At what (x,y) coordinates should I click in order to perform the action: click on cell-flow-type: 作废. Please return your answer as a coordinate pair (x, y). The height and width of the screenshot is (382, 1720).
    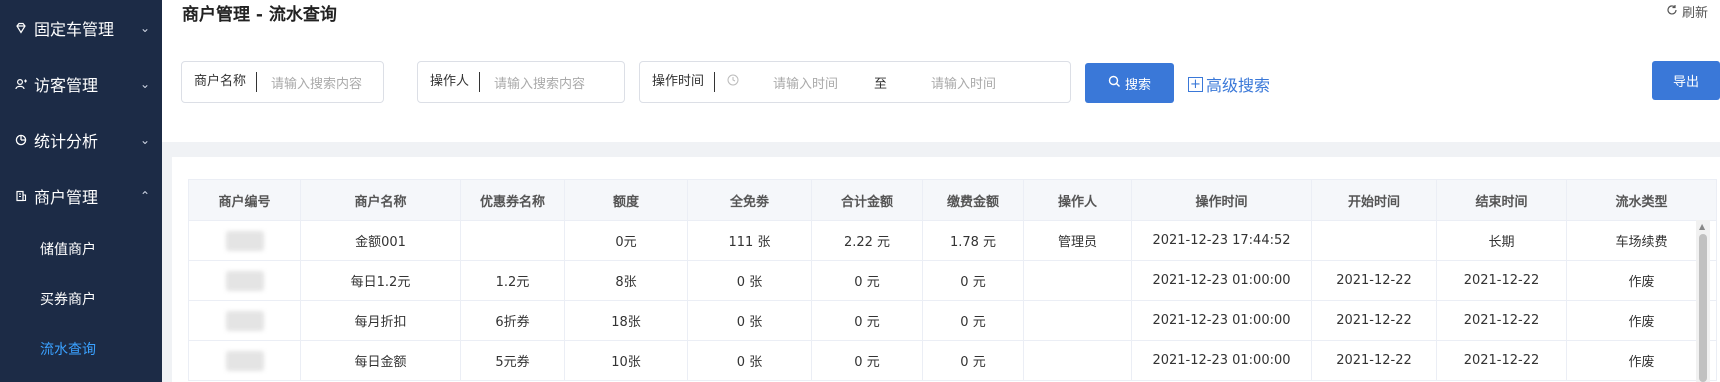
    Looking at the image, I should click on (1641, 320).